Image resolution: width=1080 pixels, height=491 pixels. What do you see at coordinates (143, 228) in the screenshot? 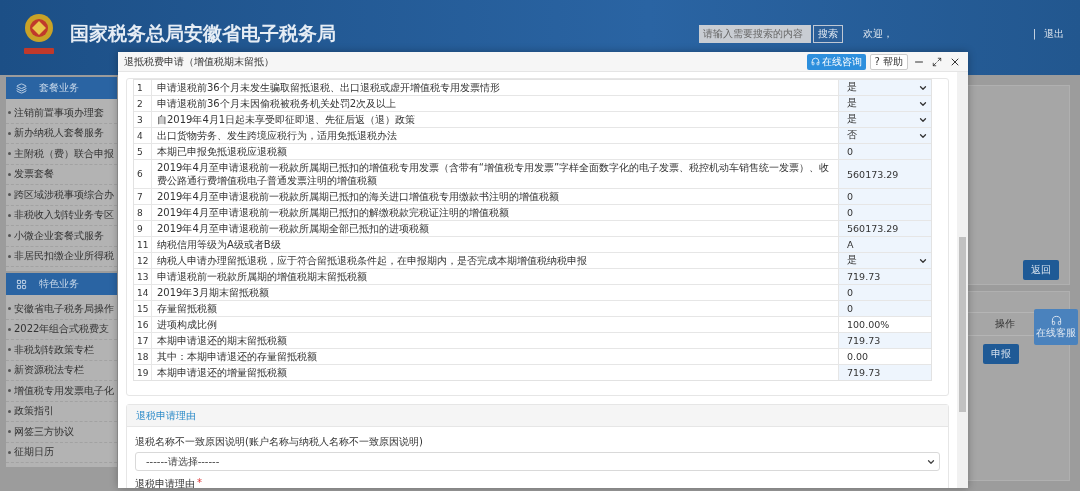
I see `row-number: 9` at bounding box center [143, 228].